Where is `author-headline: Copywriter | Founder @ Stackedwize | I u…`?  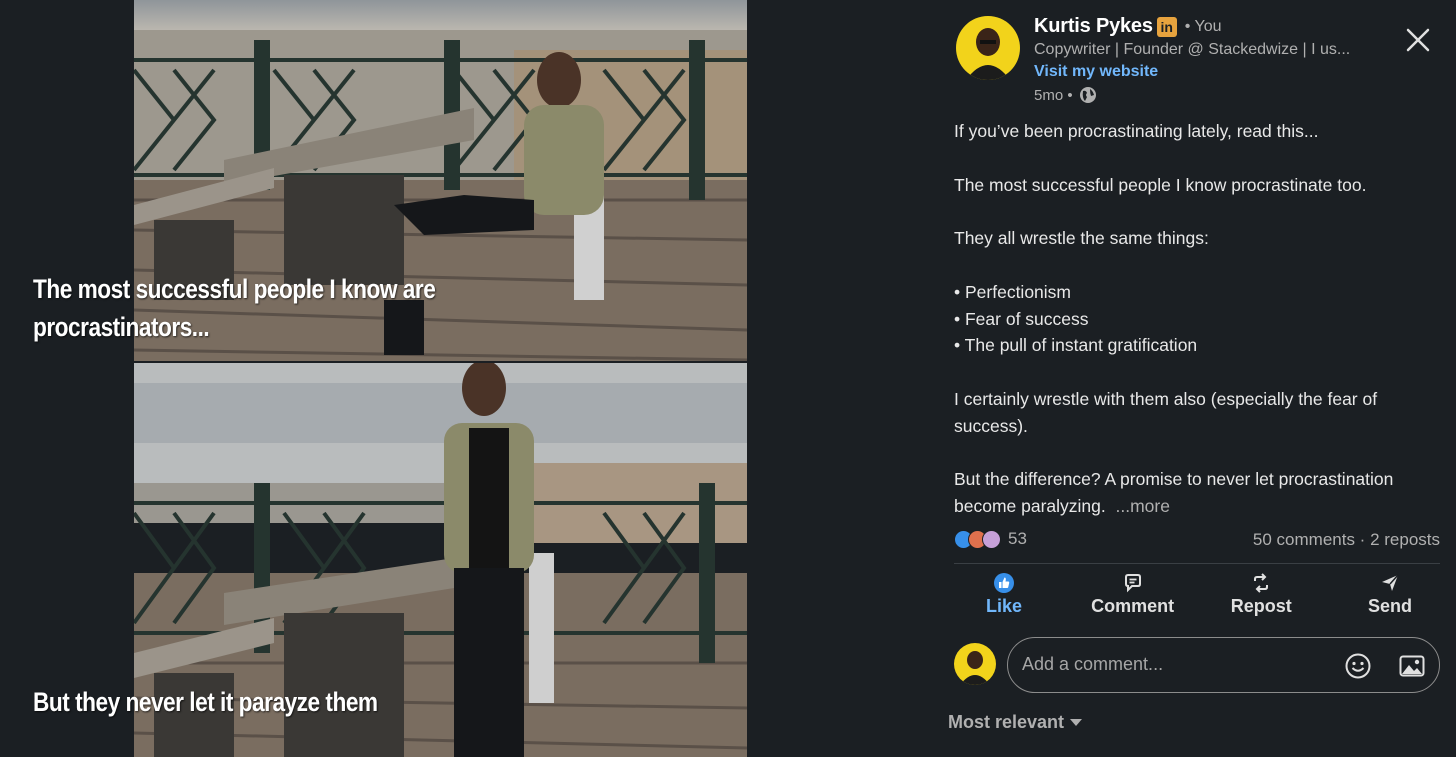
author-headline: Copywriter | Founder @ Stackedwize | I u… is located at coordinates (1192, 49).